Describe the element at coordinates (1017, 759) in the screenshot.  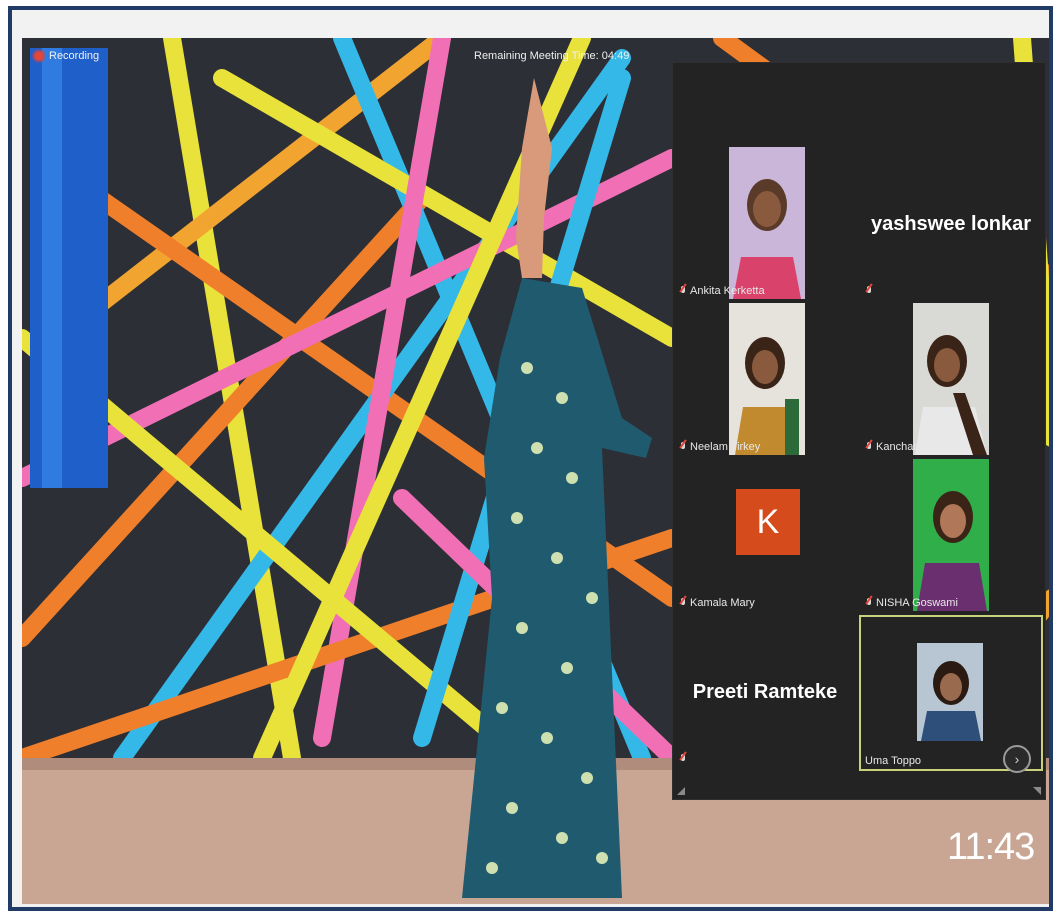
I see `chevron-right-icon: ›` at that location.